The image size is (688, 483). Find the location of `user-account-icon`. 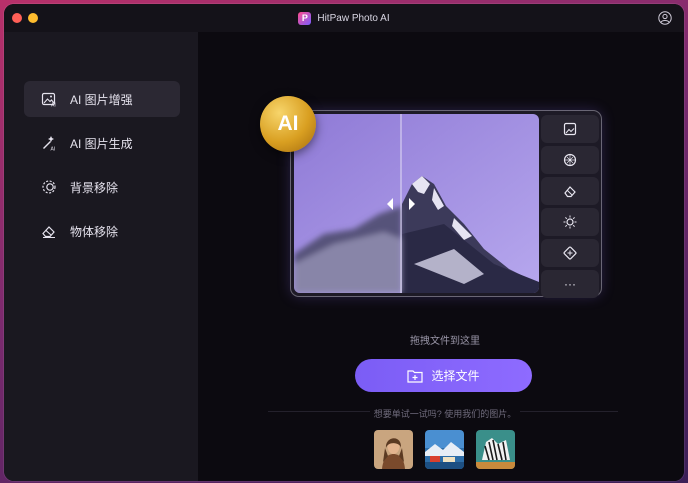

user-account-icon is located at coordinates (665, 18).